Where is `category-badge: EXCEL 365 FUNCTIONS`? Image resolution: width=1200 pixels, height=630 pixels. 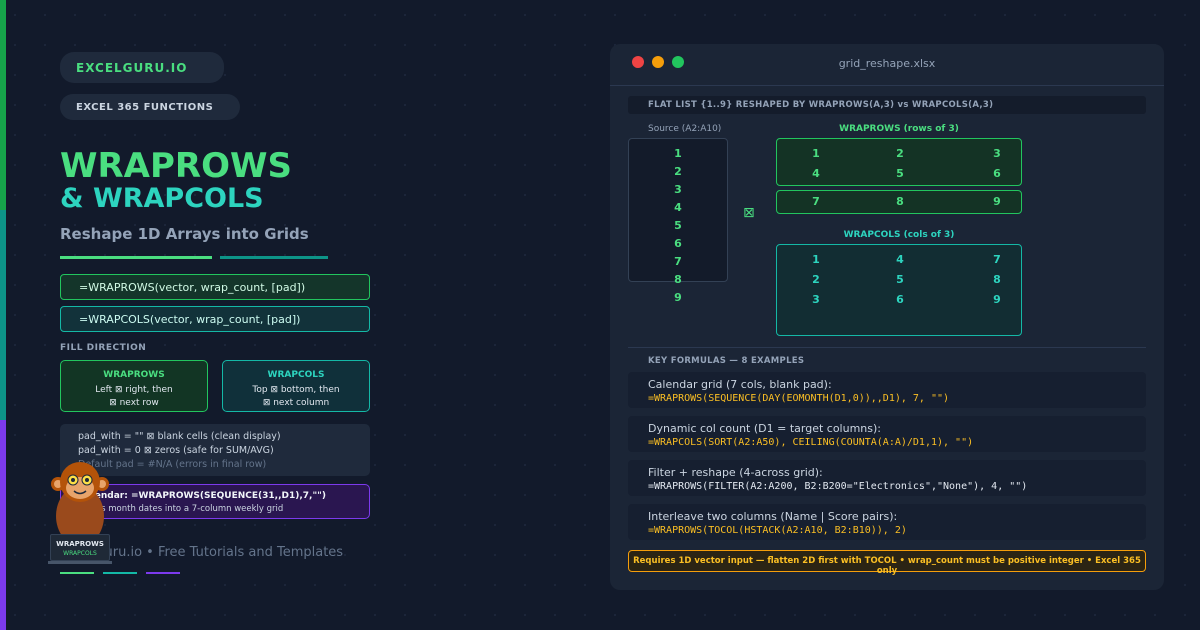 category-badge: EXCEL 365 FUNCTIONS is located at coordinates (150, 107).